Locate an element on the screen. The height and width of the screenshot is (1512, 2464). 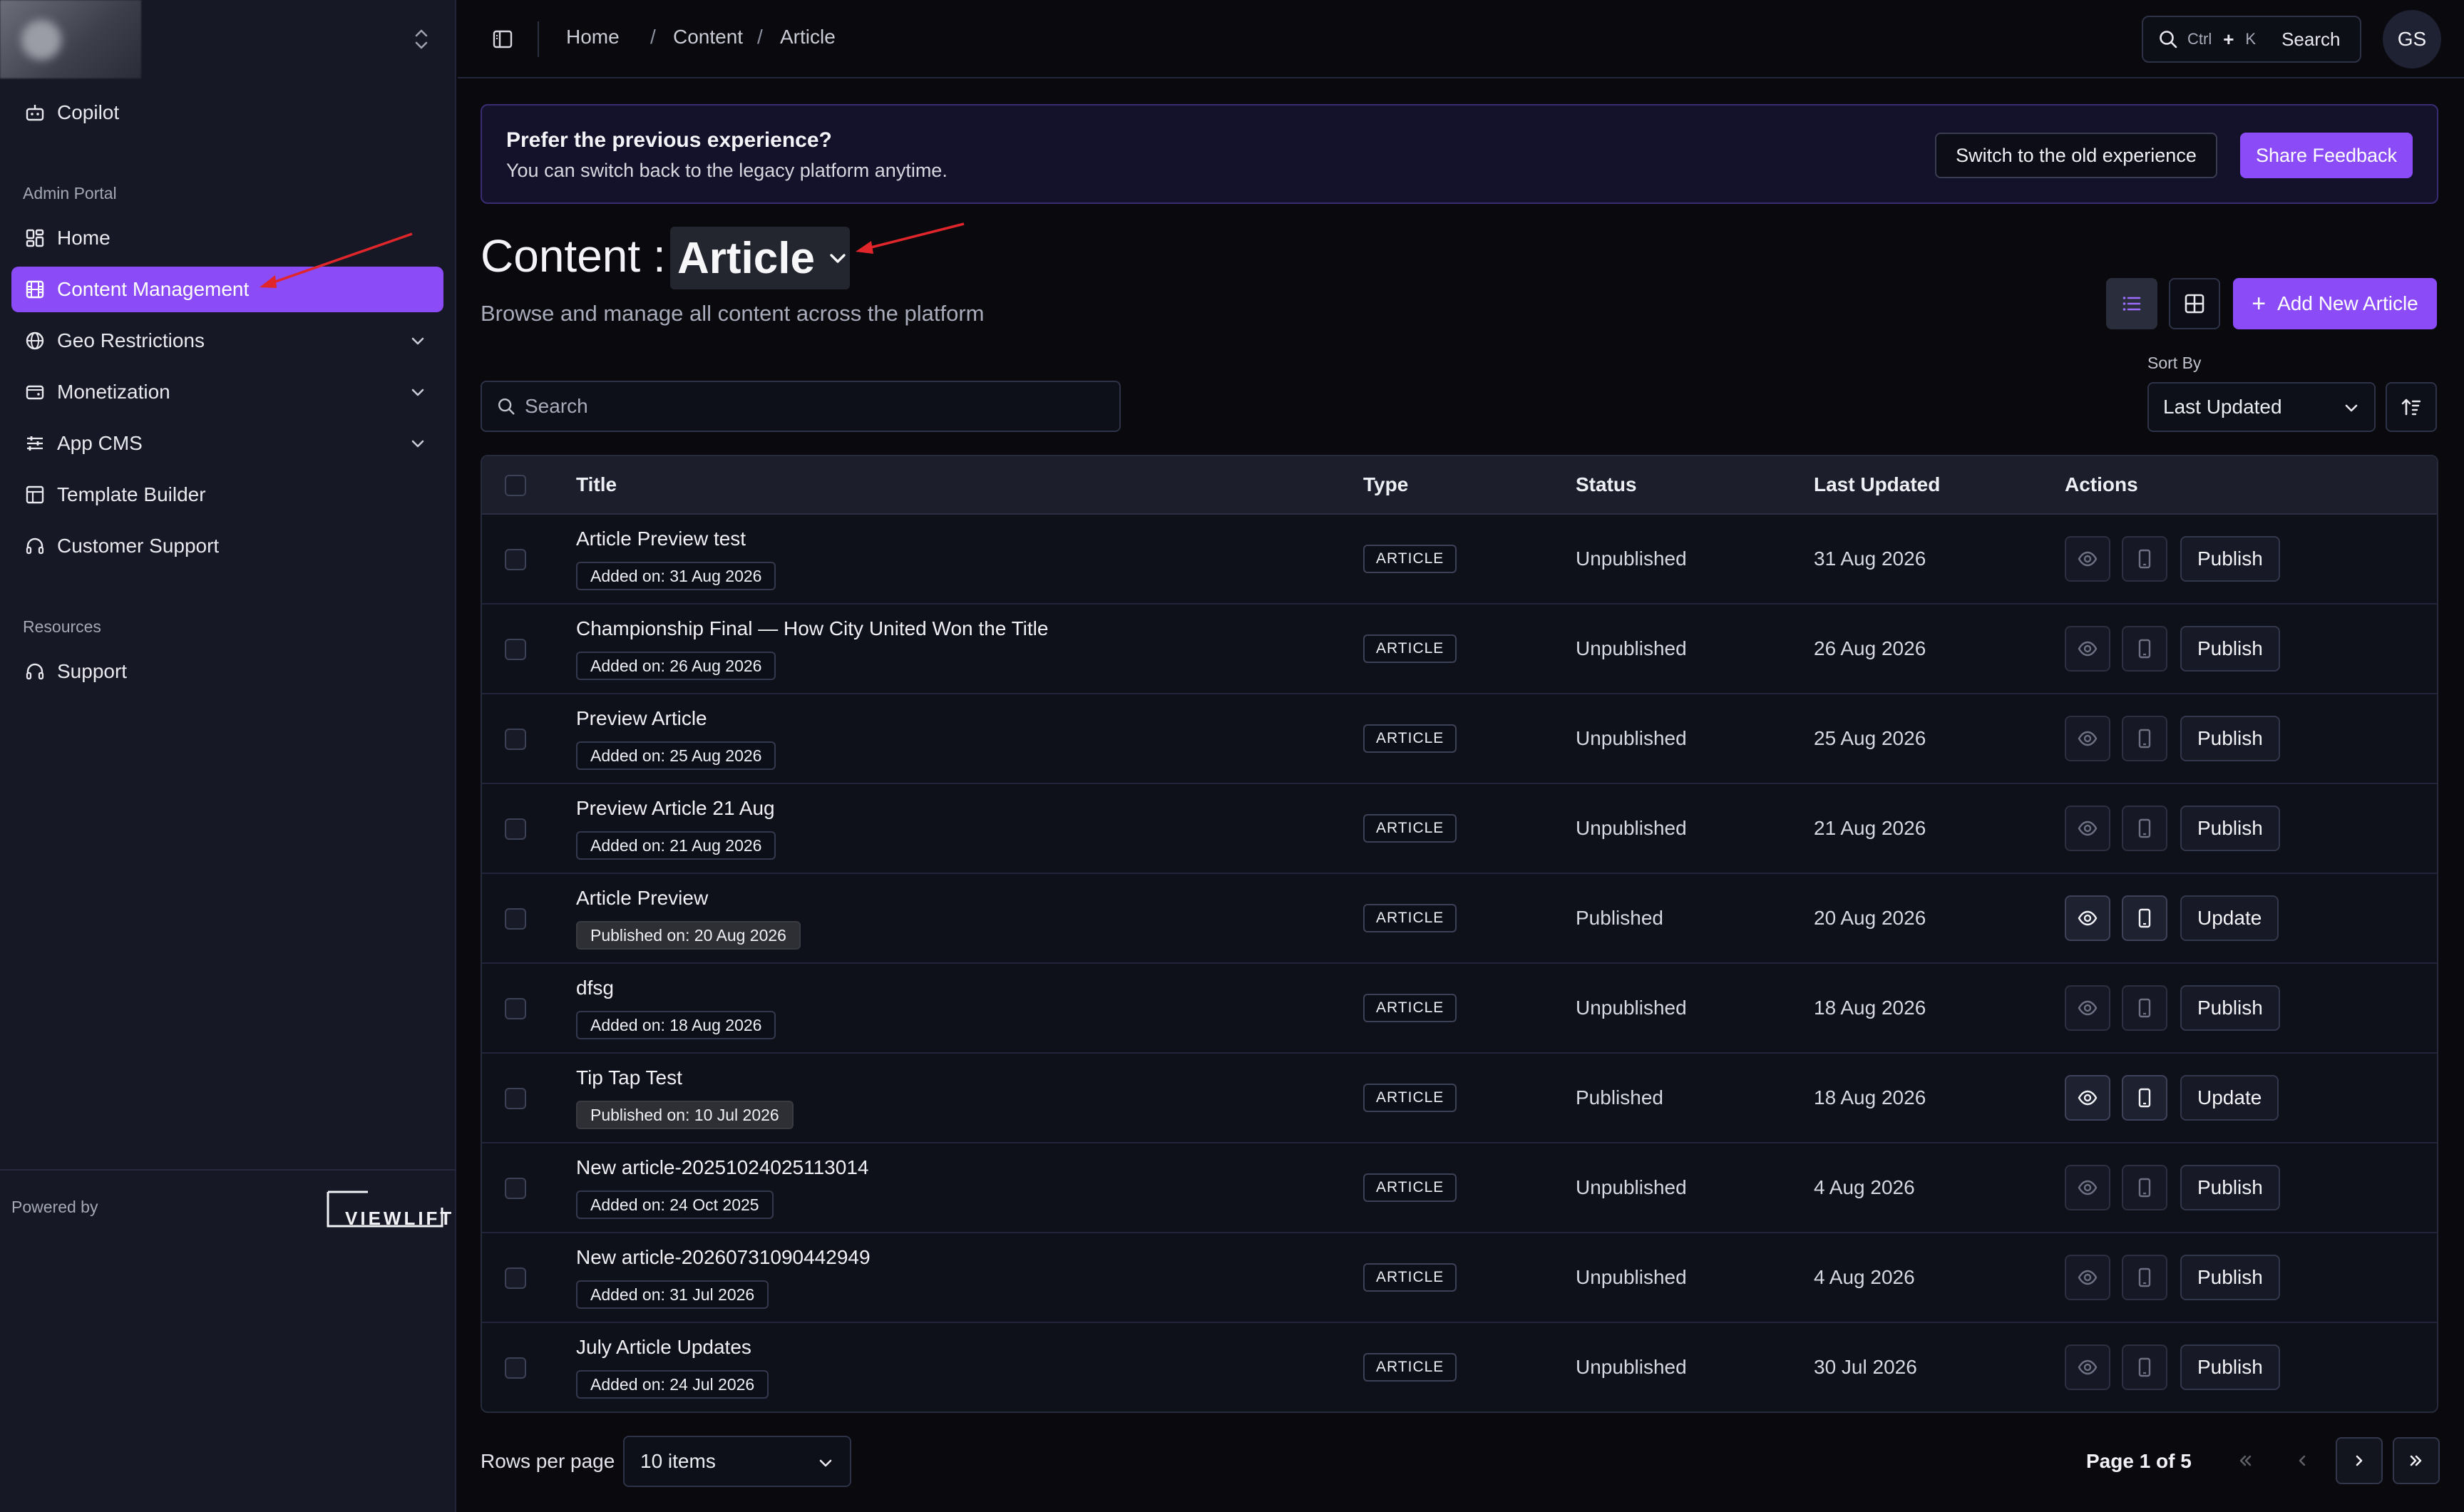
switch-old-experience-button: Switch to the old experience is located at coordinates (2076, 155).